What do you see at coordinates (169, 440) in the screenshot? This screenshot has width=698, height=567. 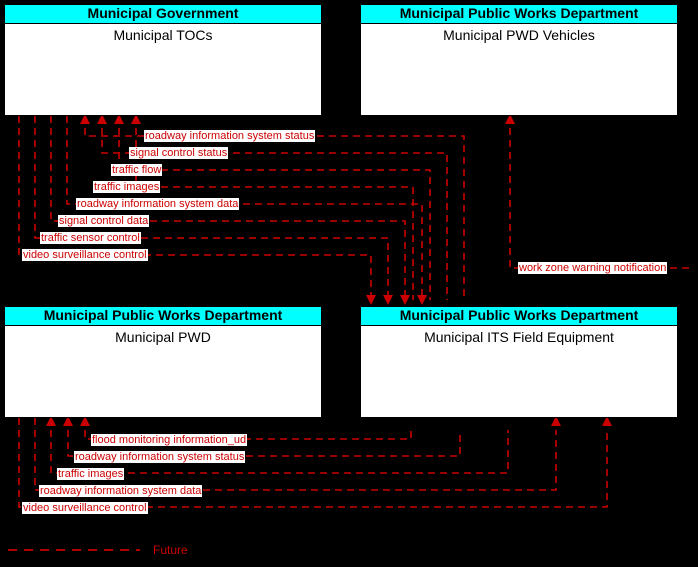 I see `flow-label: flood monitoring information_ud` at bounding box center [169, 440].